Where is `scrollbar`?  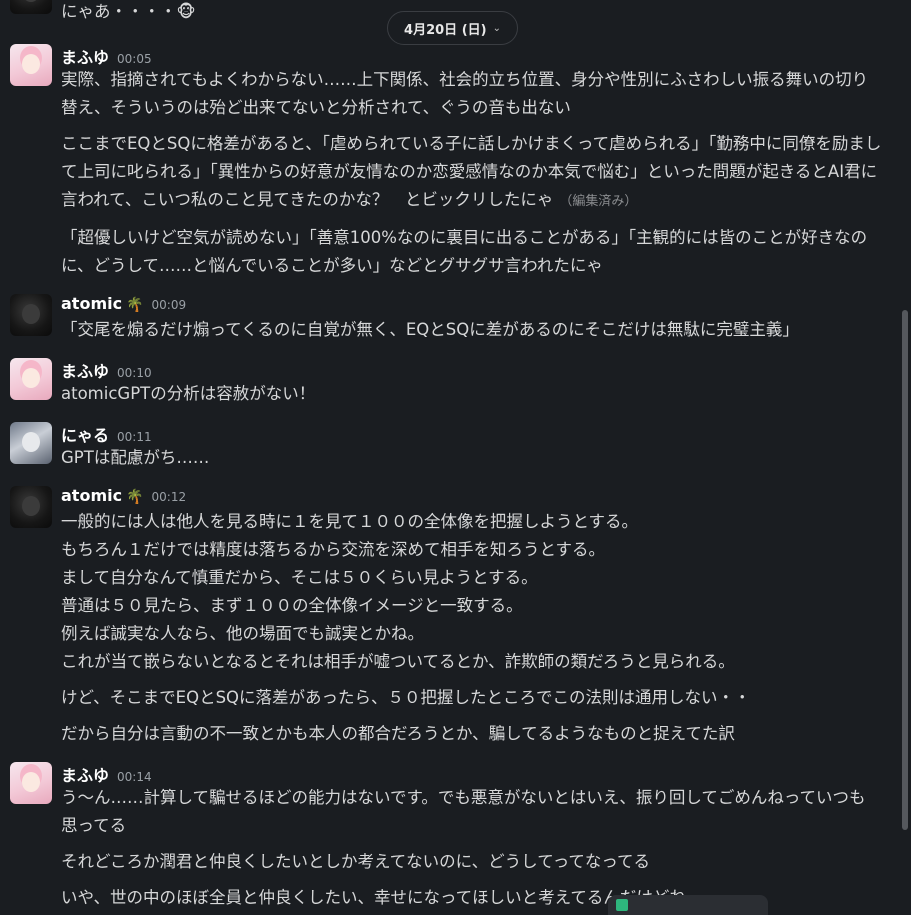
scrollbar is located at coordinates (904, 455).